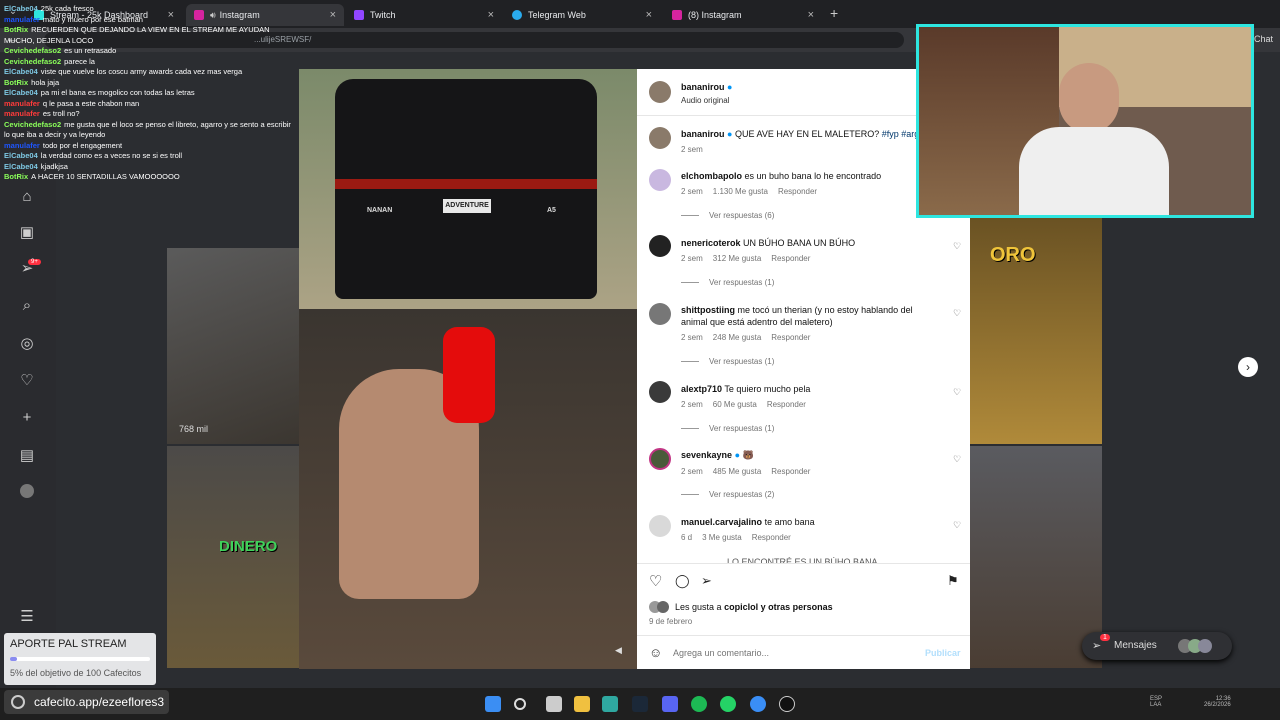 The width and height of the screenshot is (1280, 720). What do you see at coordinates (27, 617) in the screenshot?
I see `menu-icon: ☰` at bounding box center [27, 617].